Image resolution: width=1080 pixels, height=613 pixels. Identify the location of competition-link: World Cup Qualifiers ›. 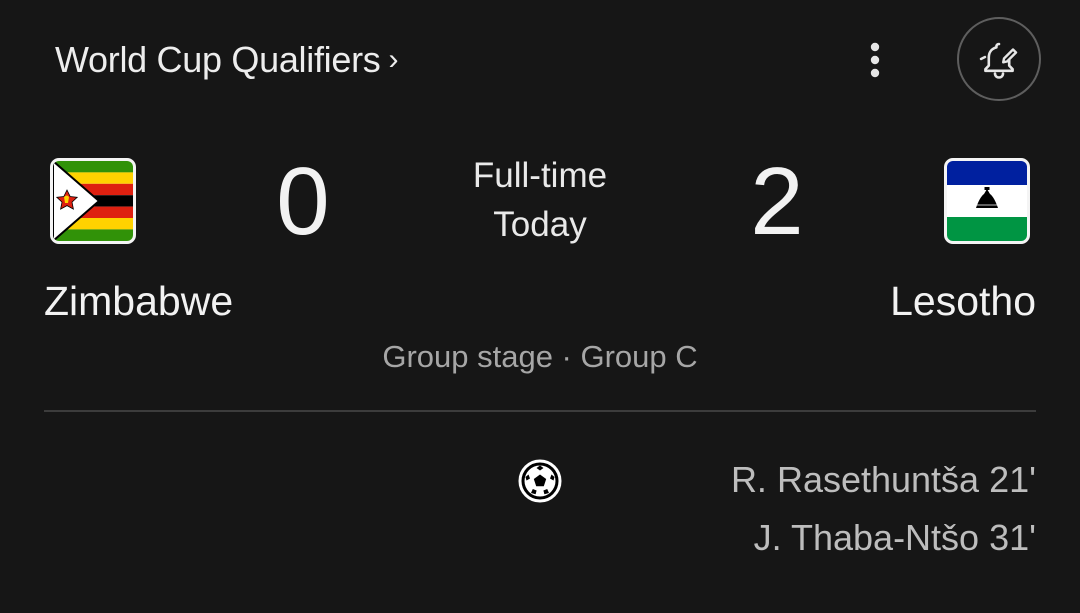
(226, 60).